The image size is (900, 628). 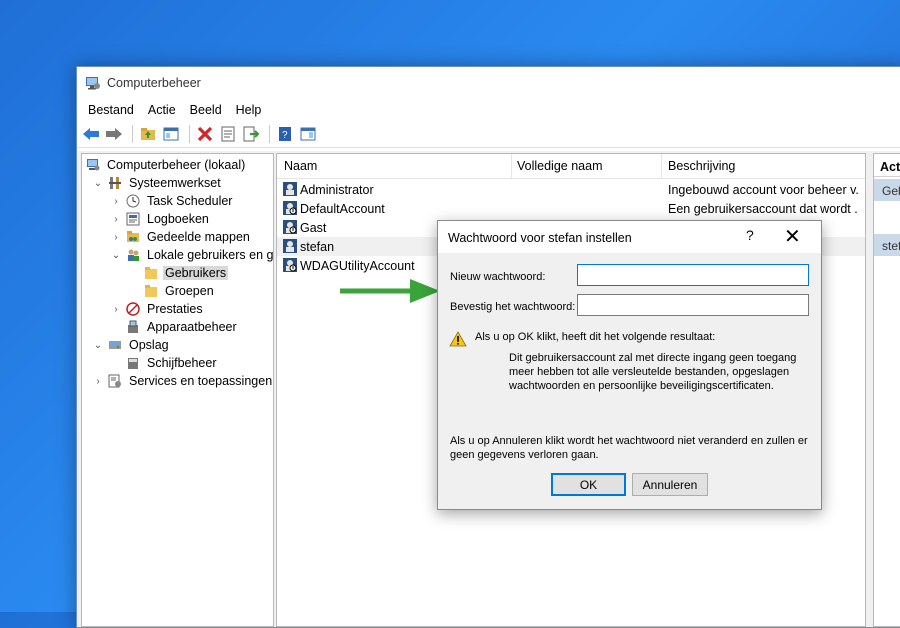 What do you see at coordinates (196, 273) in the screenshot?
I see `tree-item-label: Gebruikers` at bounding box center [196, 273].